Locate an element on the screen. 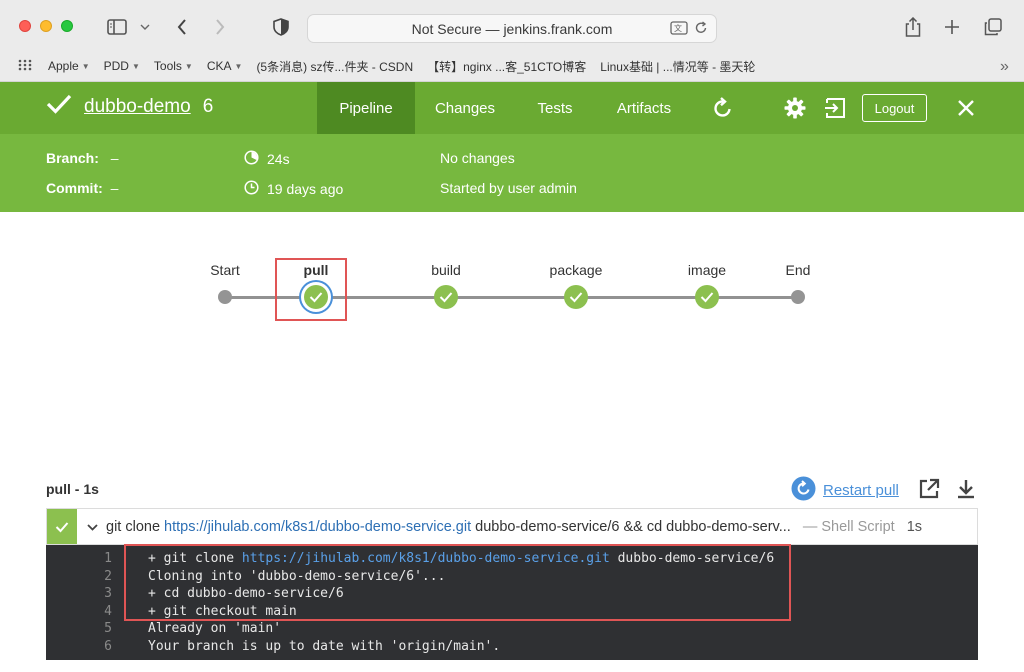  shield-icon is located at coordinates (281, 27).